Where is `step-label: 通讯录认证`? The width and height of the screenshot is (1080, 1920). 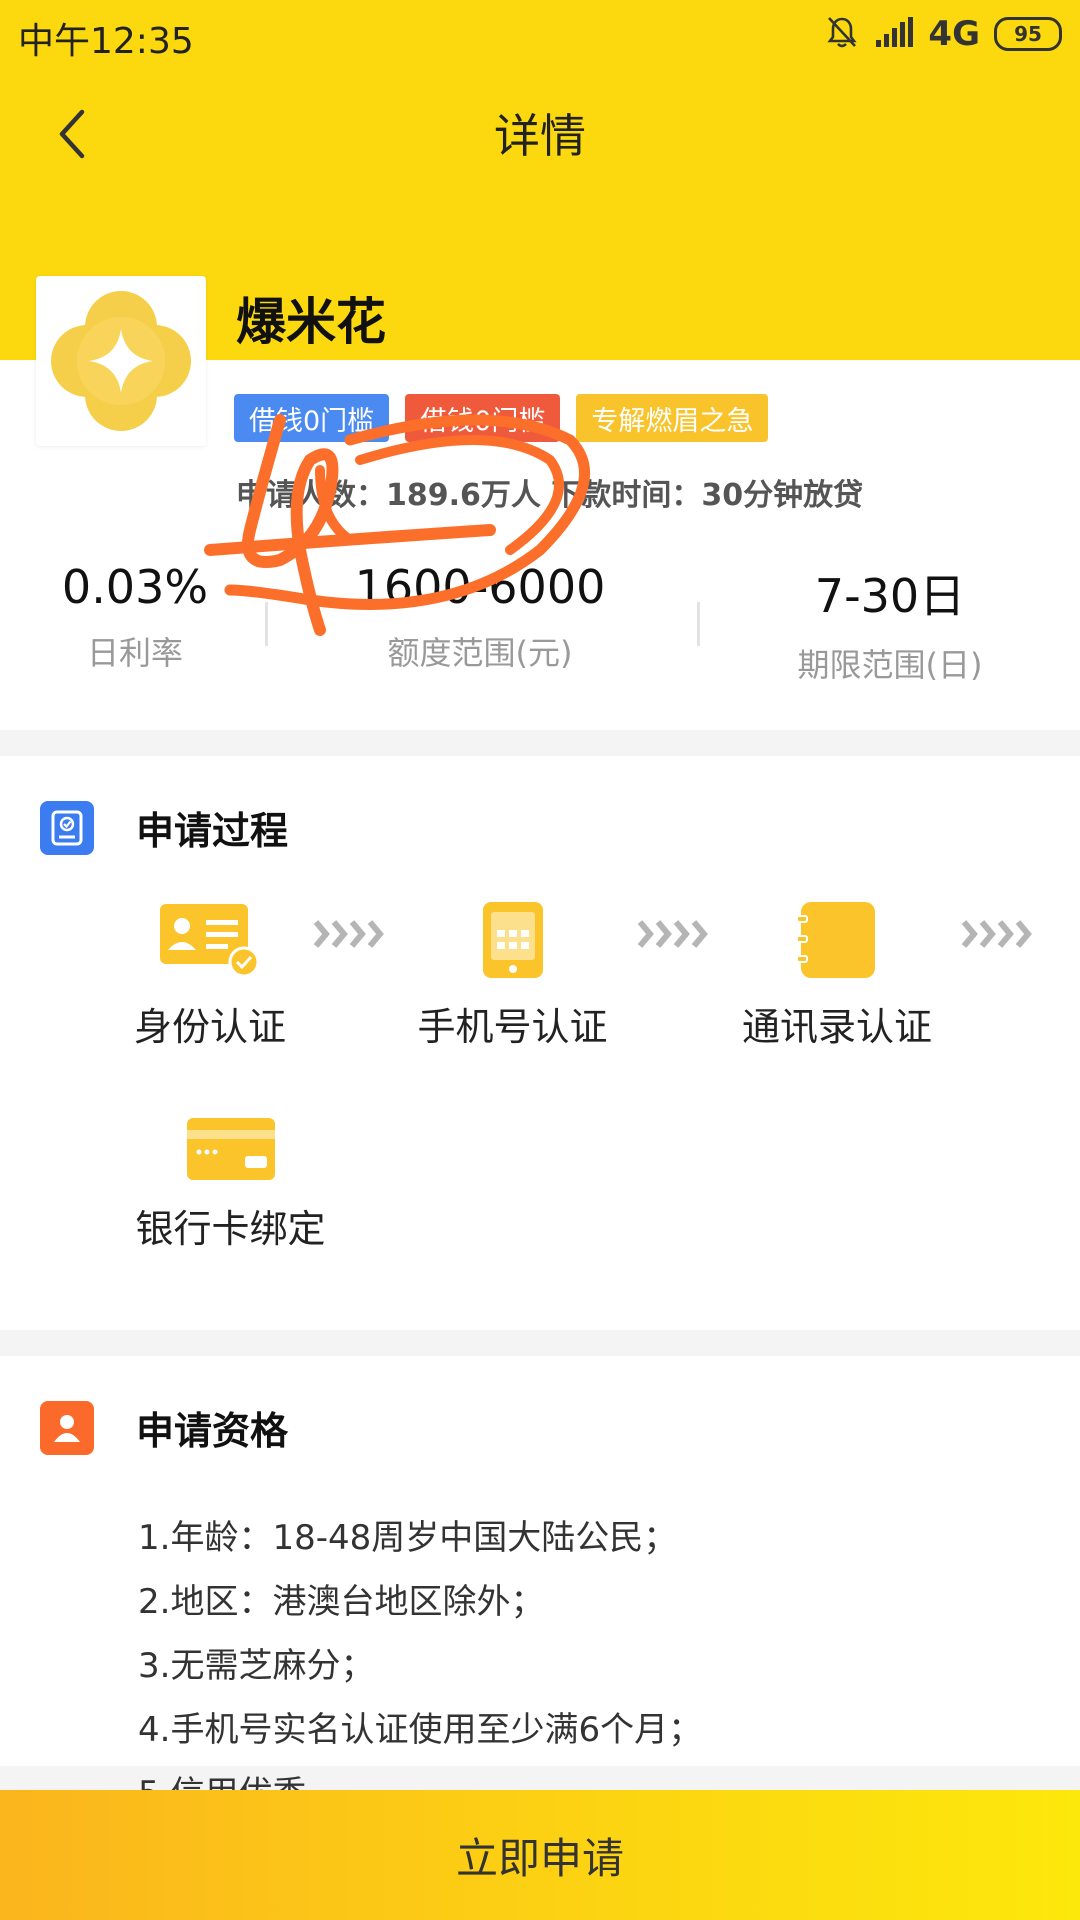 step-label: 通讯录认证 is located at coordinates (836, 1027).